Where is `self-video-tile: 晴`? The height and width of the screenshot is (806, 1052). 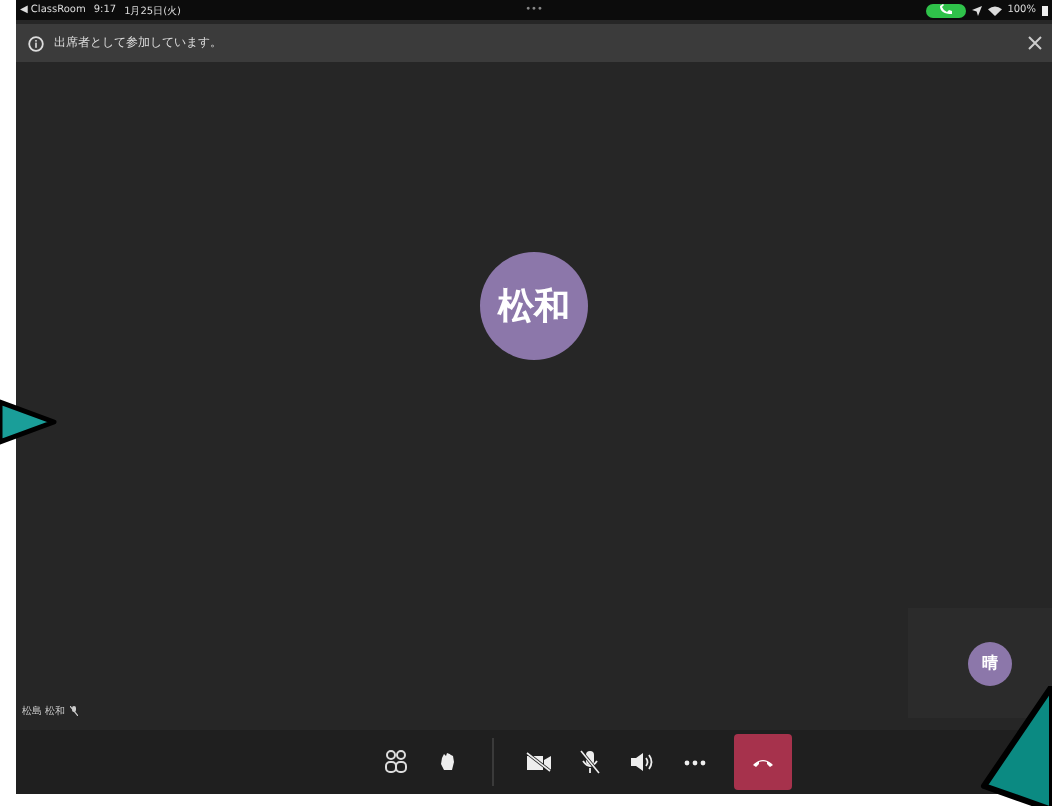 self-video-tile: 晴 is located at coordinates (980, 663).